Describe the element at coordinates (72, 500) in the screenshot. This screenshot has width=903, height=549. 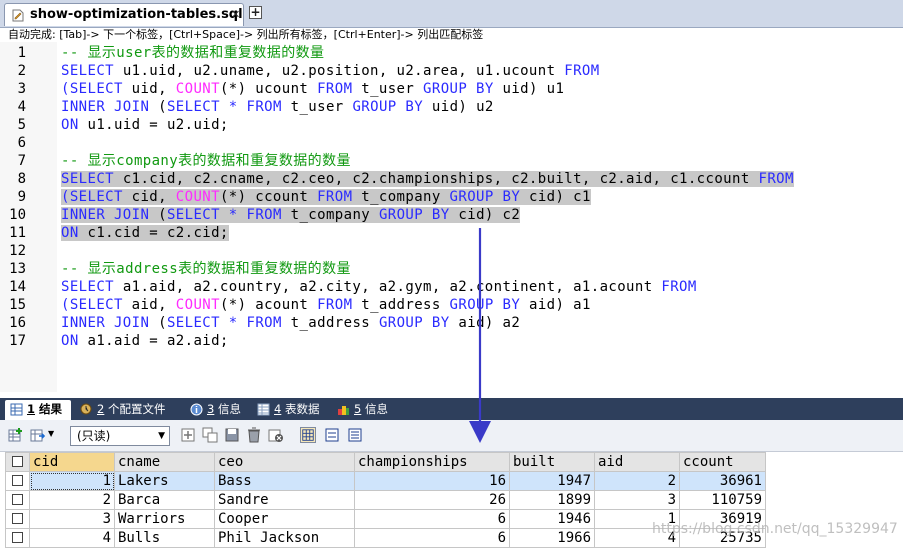
I see `cell-cid: 2` at that location.